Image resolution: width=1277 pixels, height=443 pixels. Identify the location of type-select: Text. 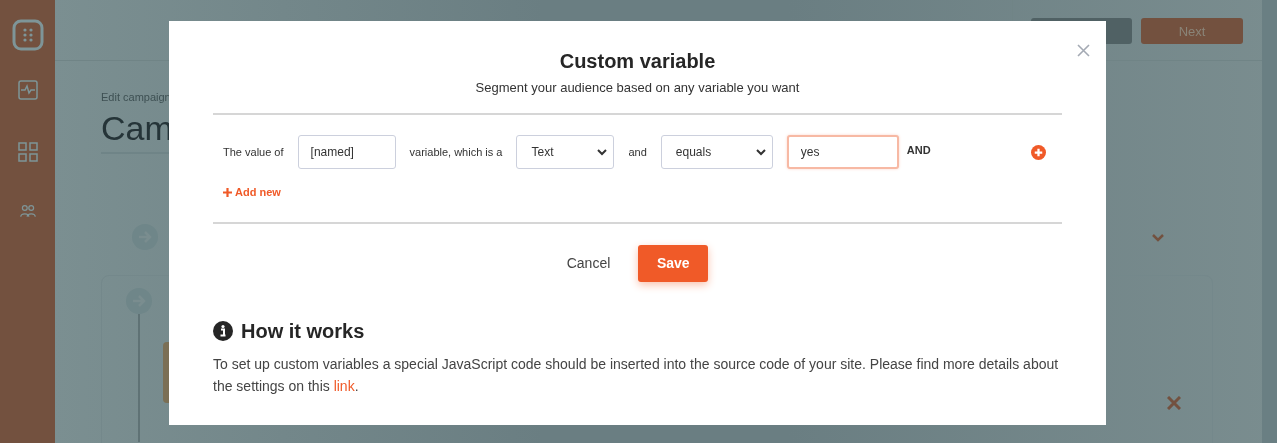
(565, 152).